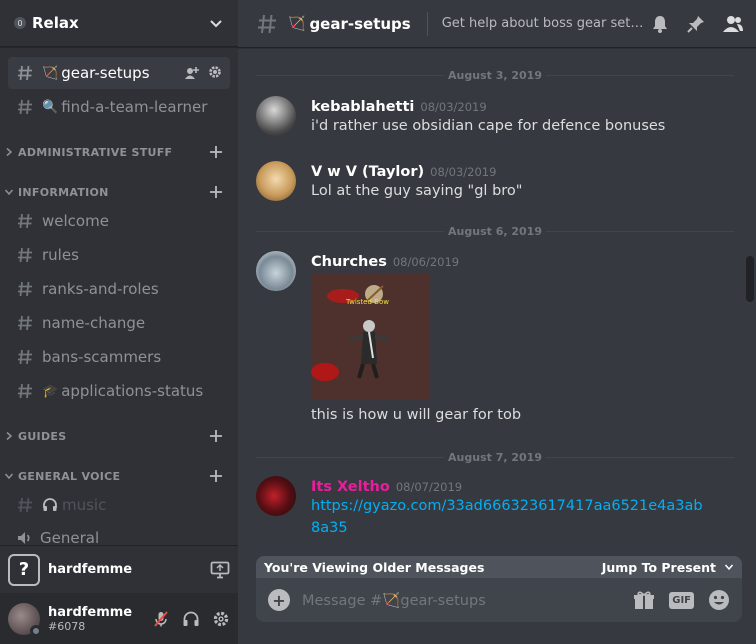  Describe the element at coordinates (429, 487) in the screenshot. I see `message-timestamp: 08/07/2019` at that location.